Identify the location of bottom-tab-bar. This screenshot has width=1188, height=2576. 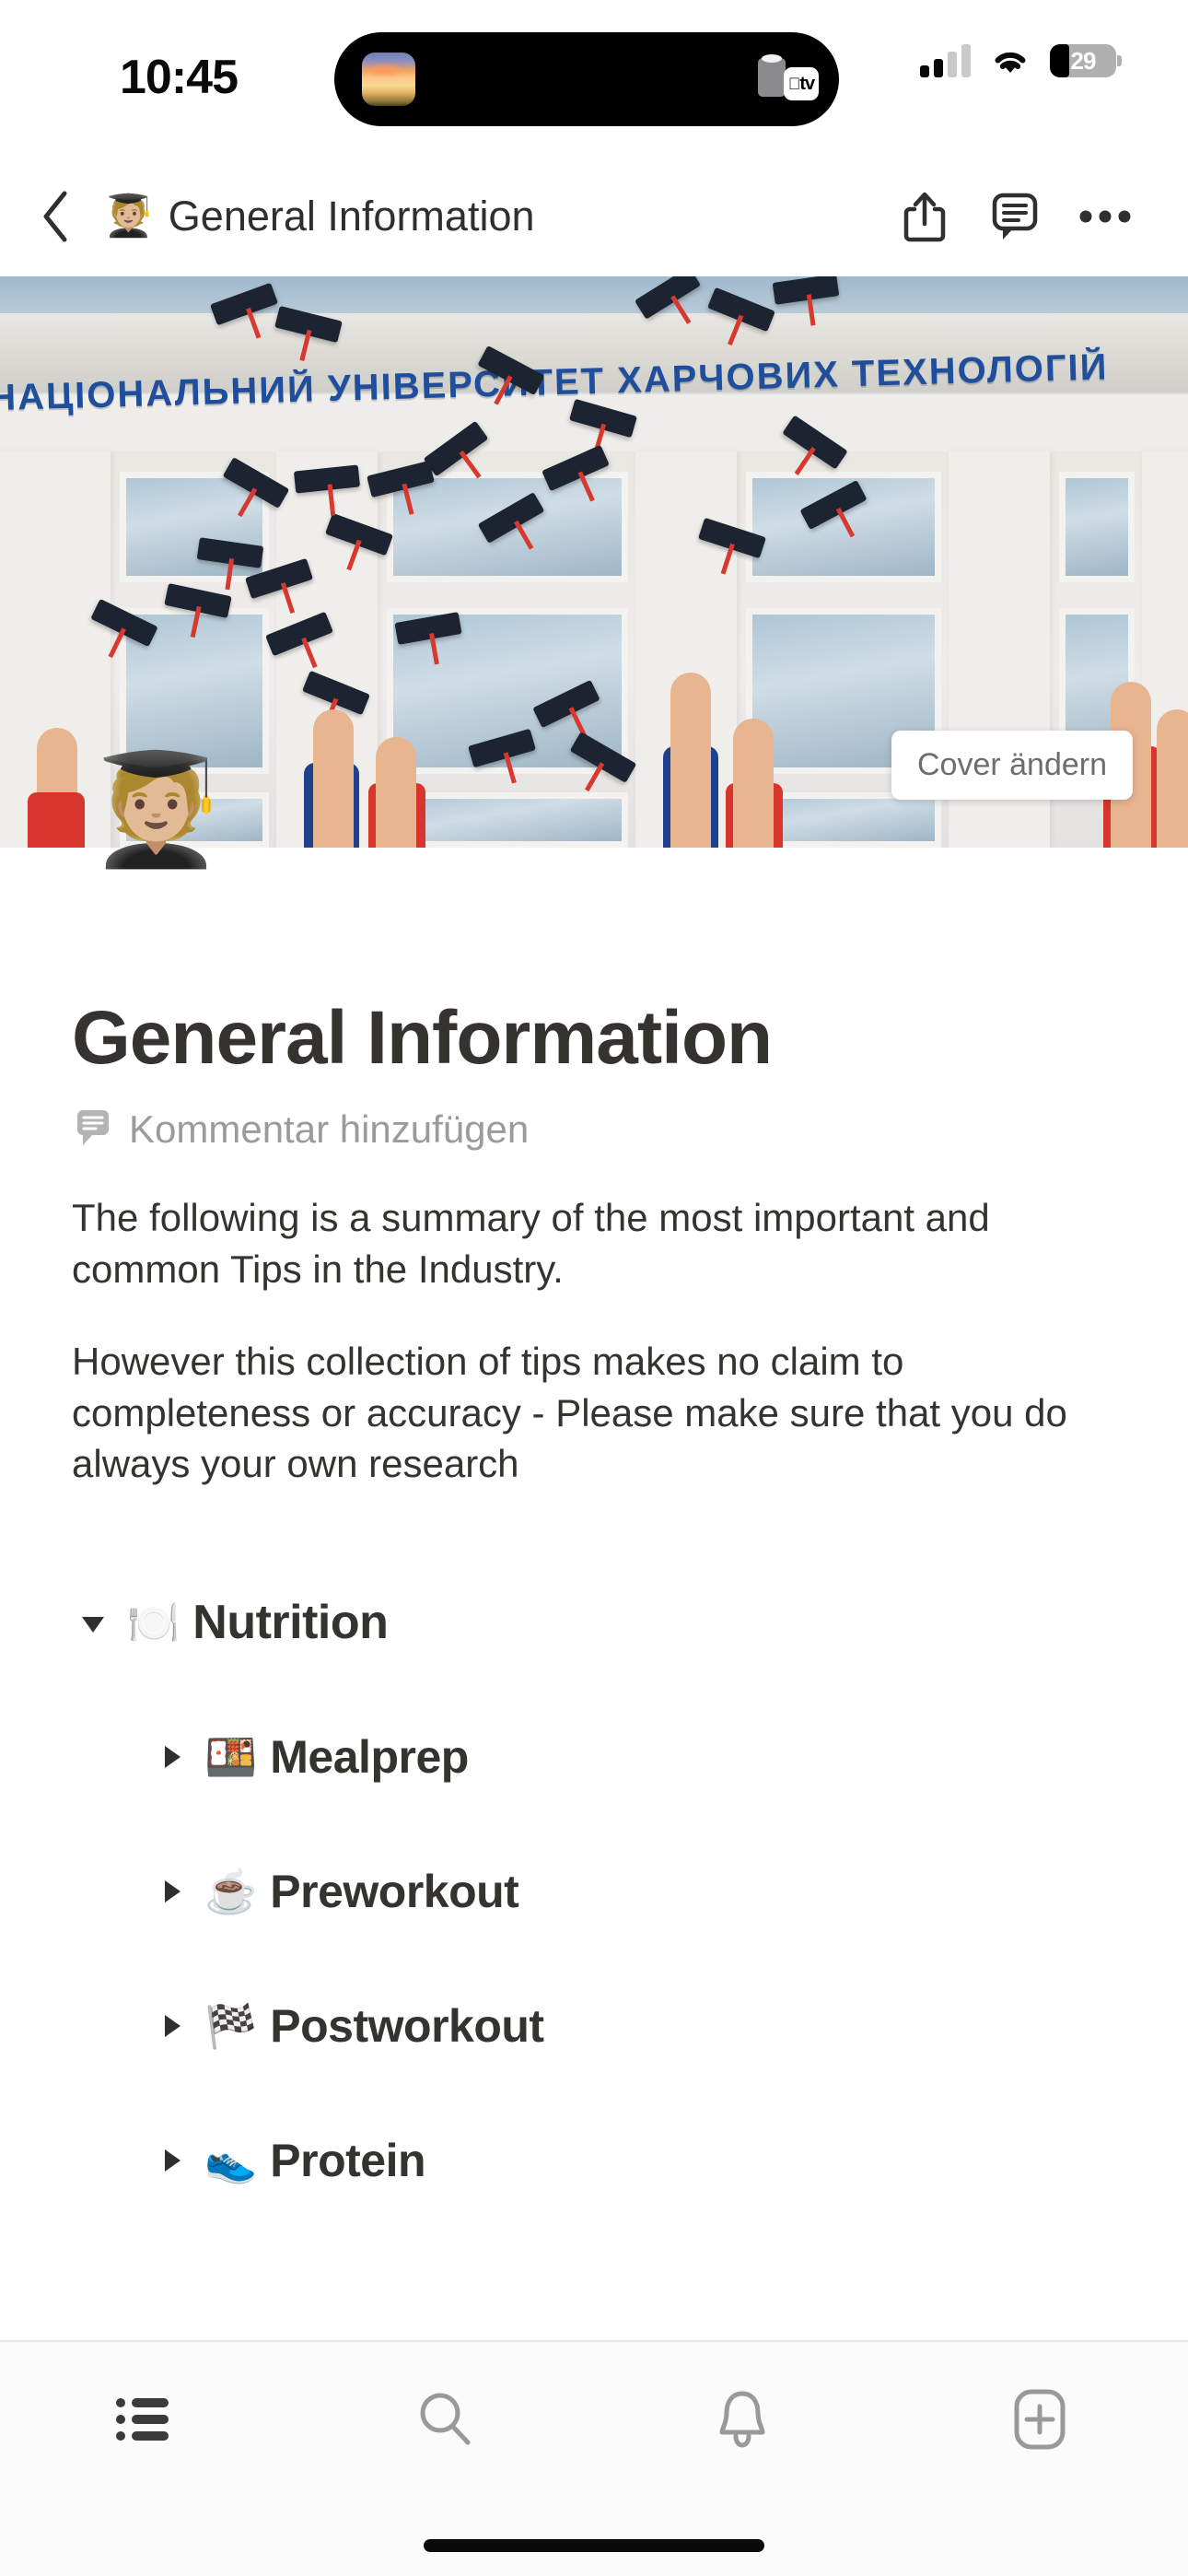
(594, 2458).